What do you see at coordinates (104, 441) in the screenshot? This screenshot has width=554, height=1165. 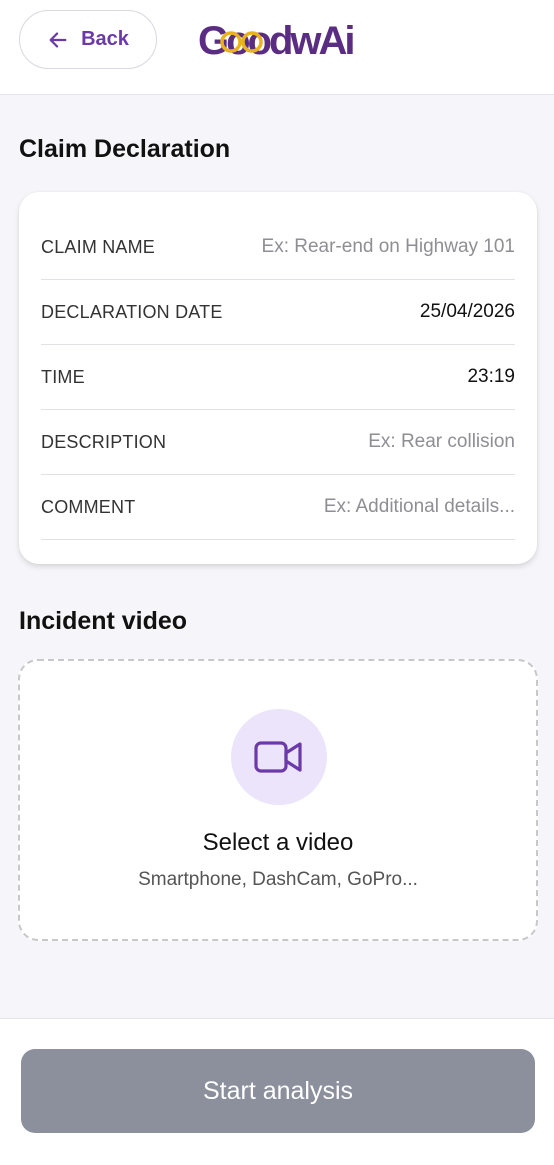 I see `description-label: DESCRIPTION` at bounding box center [104, 441].